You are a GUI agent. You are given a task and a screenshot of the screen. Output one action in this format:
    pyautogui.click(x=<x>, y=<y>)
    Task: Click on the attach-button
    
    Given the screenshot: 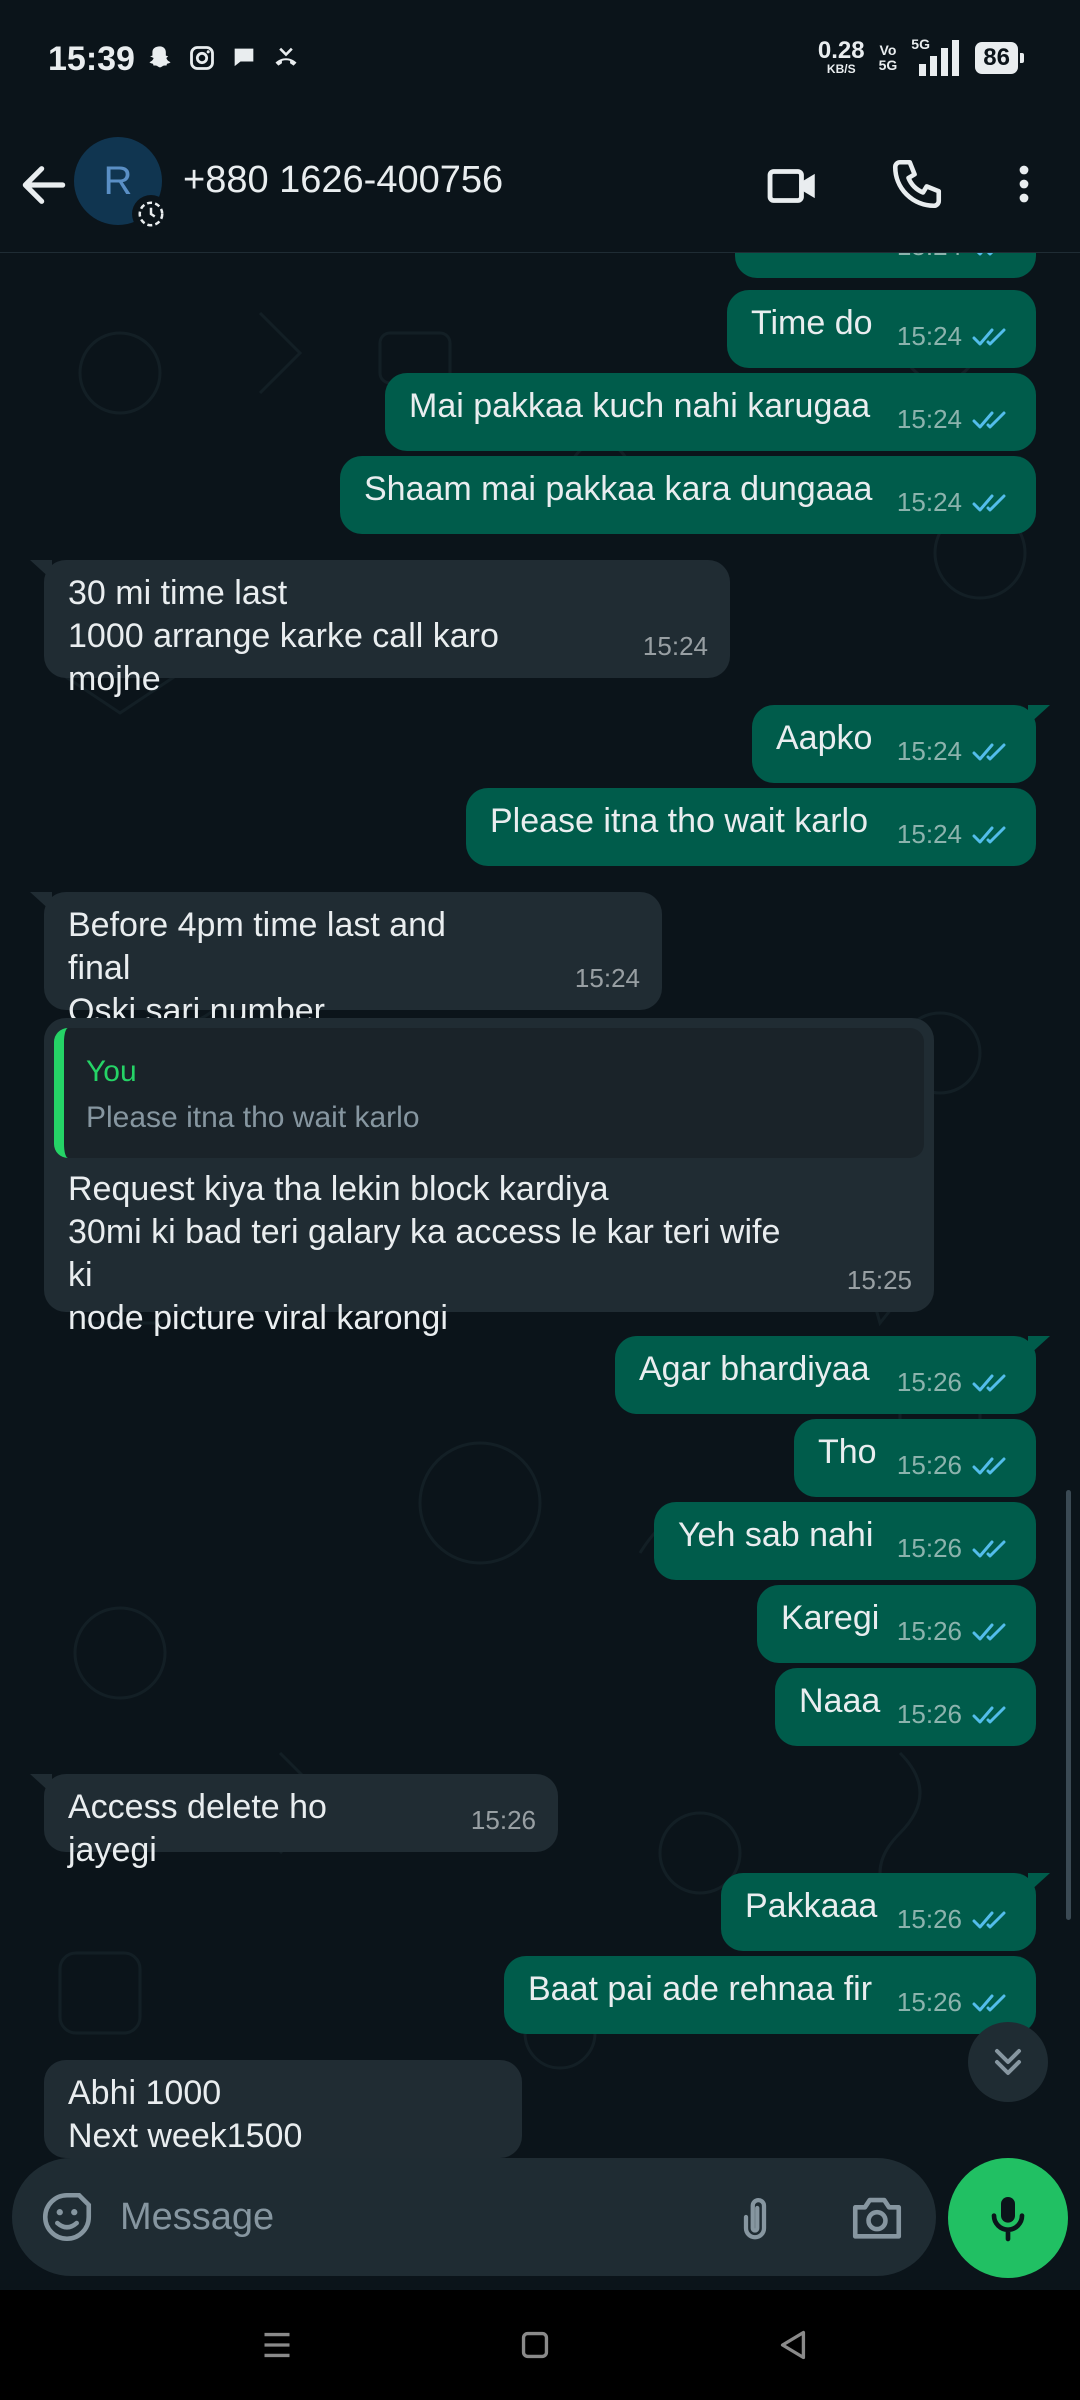 What is the action you would take?
    pyautogui.click(x=755, y=2217)
    